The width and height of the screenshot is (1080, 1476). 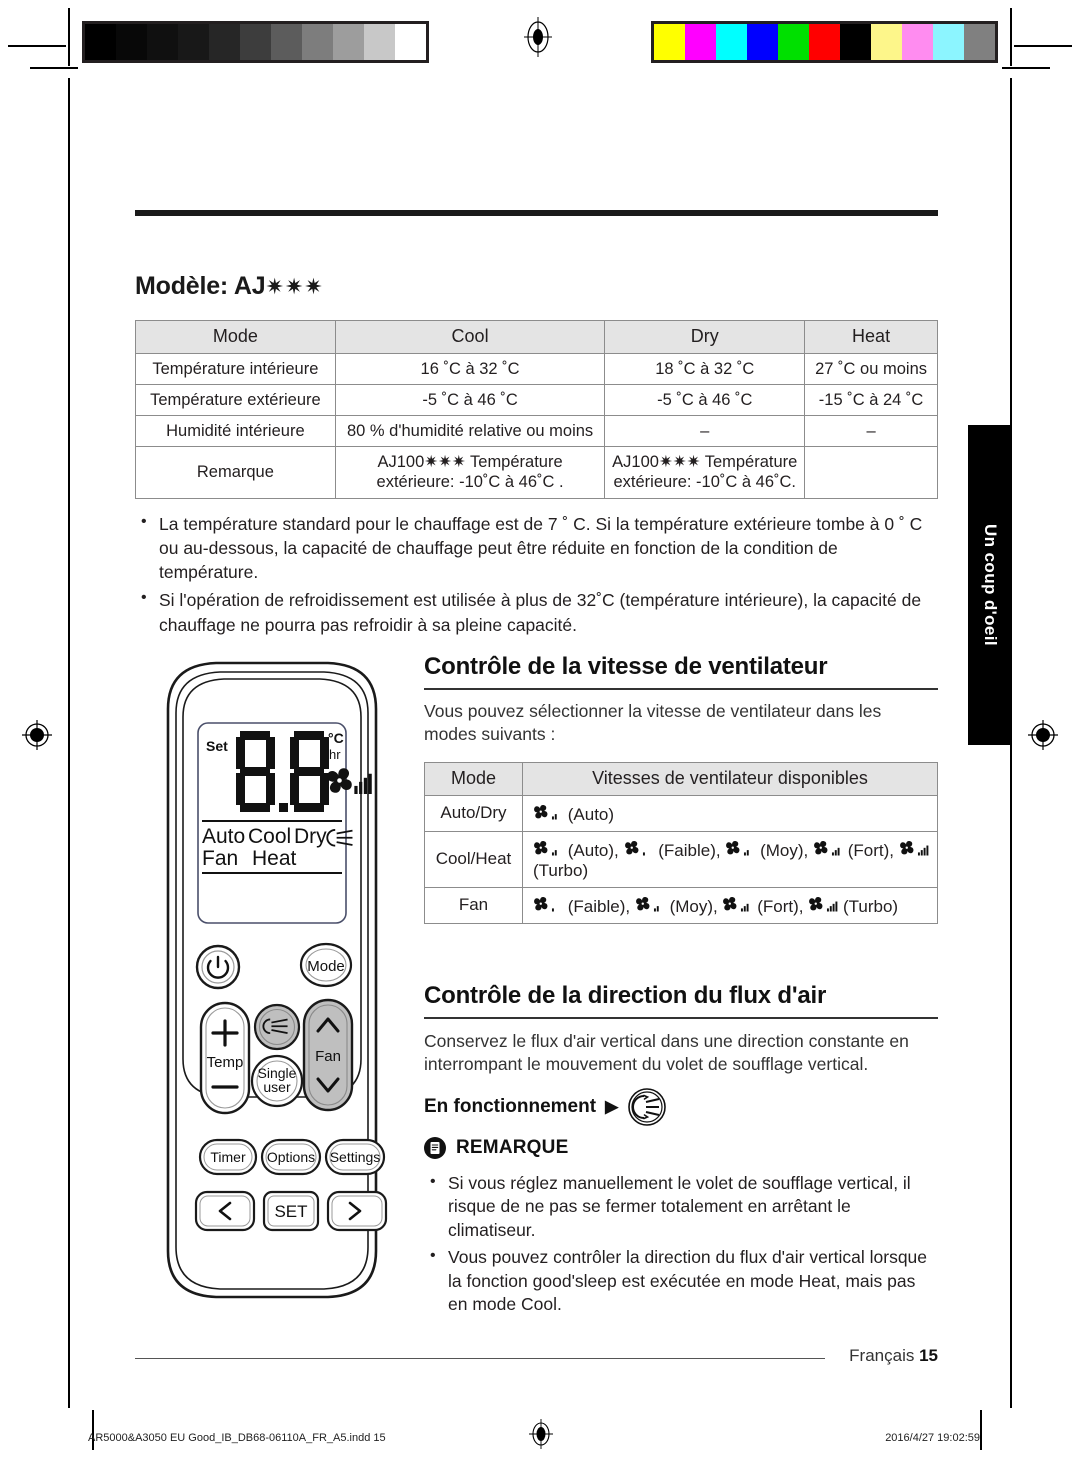 What do you see at coordinates (93, 1430) in the screenshot?
I see `trim-line-left-inner` at bounding box center [93, 1430].